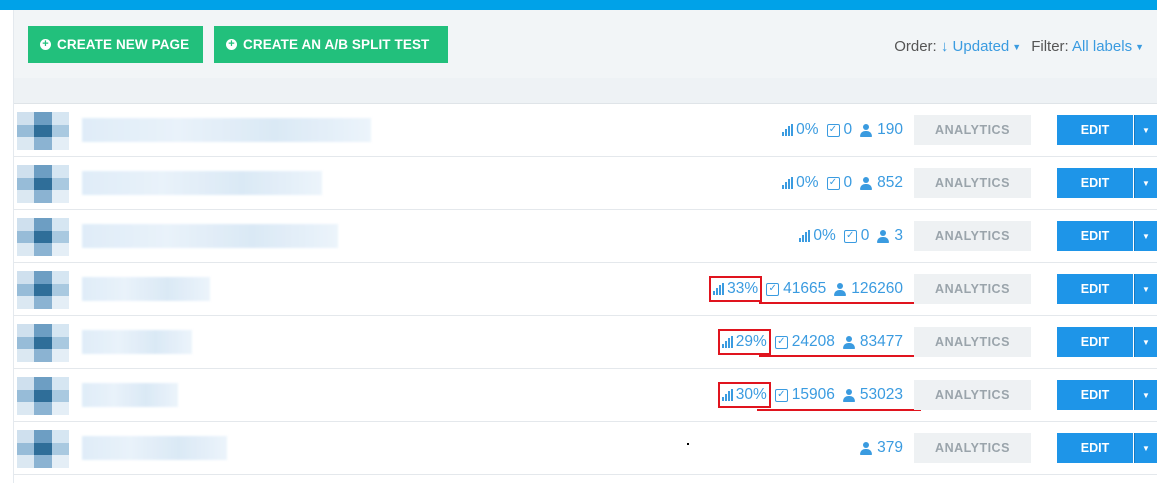 The image size is (1157, 483). I want to click on list-item: 29% ✓ 24208 83477 ANALYTICS EDIT ▼, so click(585, 342).